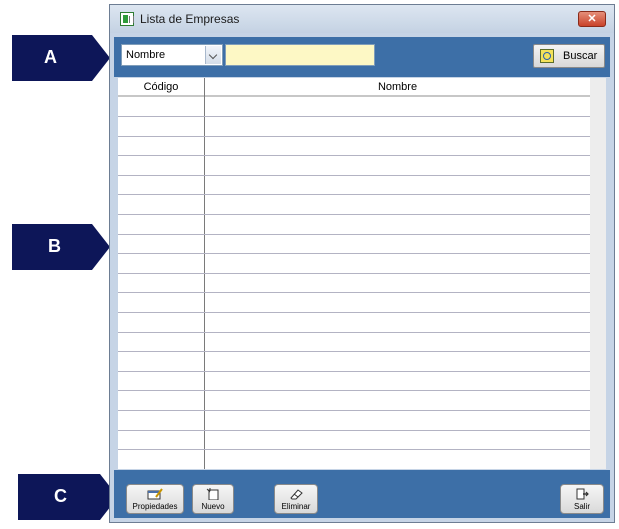 This screenshot has height=529, width=619. Describe the element at coordinates (296, 506) in the screenshot. I see `delete-label: Eliminar` at that location.